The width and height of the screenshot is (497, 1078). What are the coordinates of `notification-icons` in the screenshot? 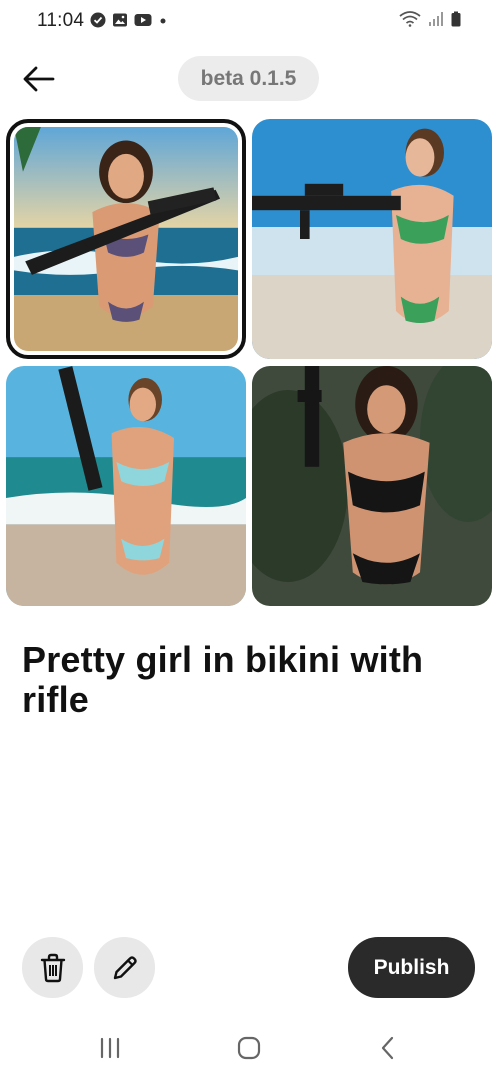 It's located at (129, 20).